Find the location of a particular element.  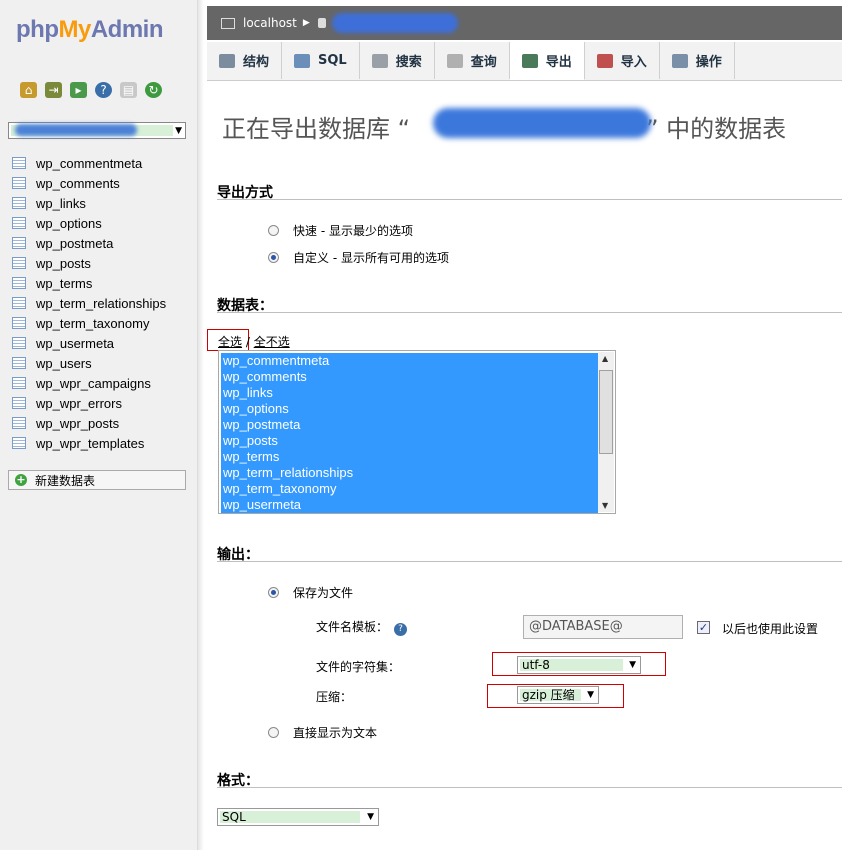

format-select: SQL ▼ is located at coordinates (298, 817).